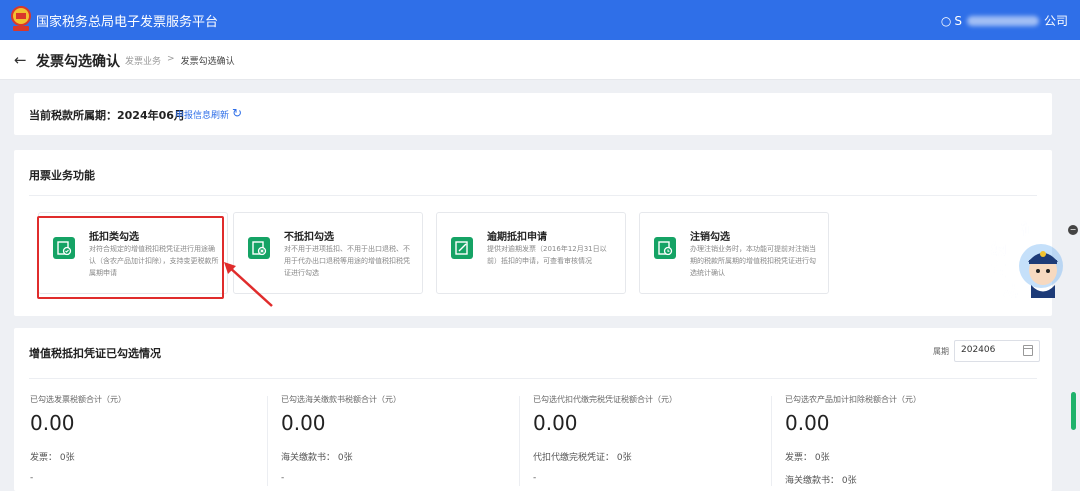 The height and width of the screenshot is (491, 1080). What do you see at coordinates (997, 351) in the screenshot?
I see `period-select: 202406` at bounding box center [997, 351].